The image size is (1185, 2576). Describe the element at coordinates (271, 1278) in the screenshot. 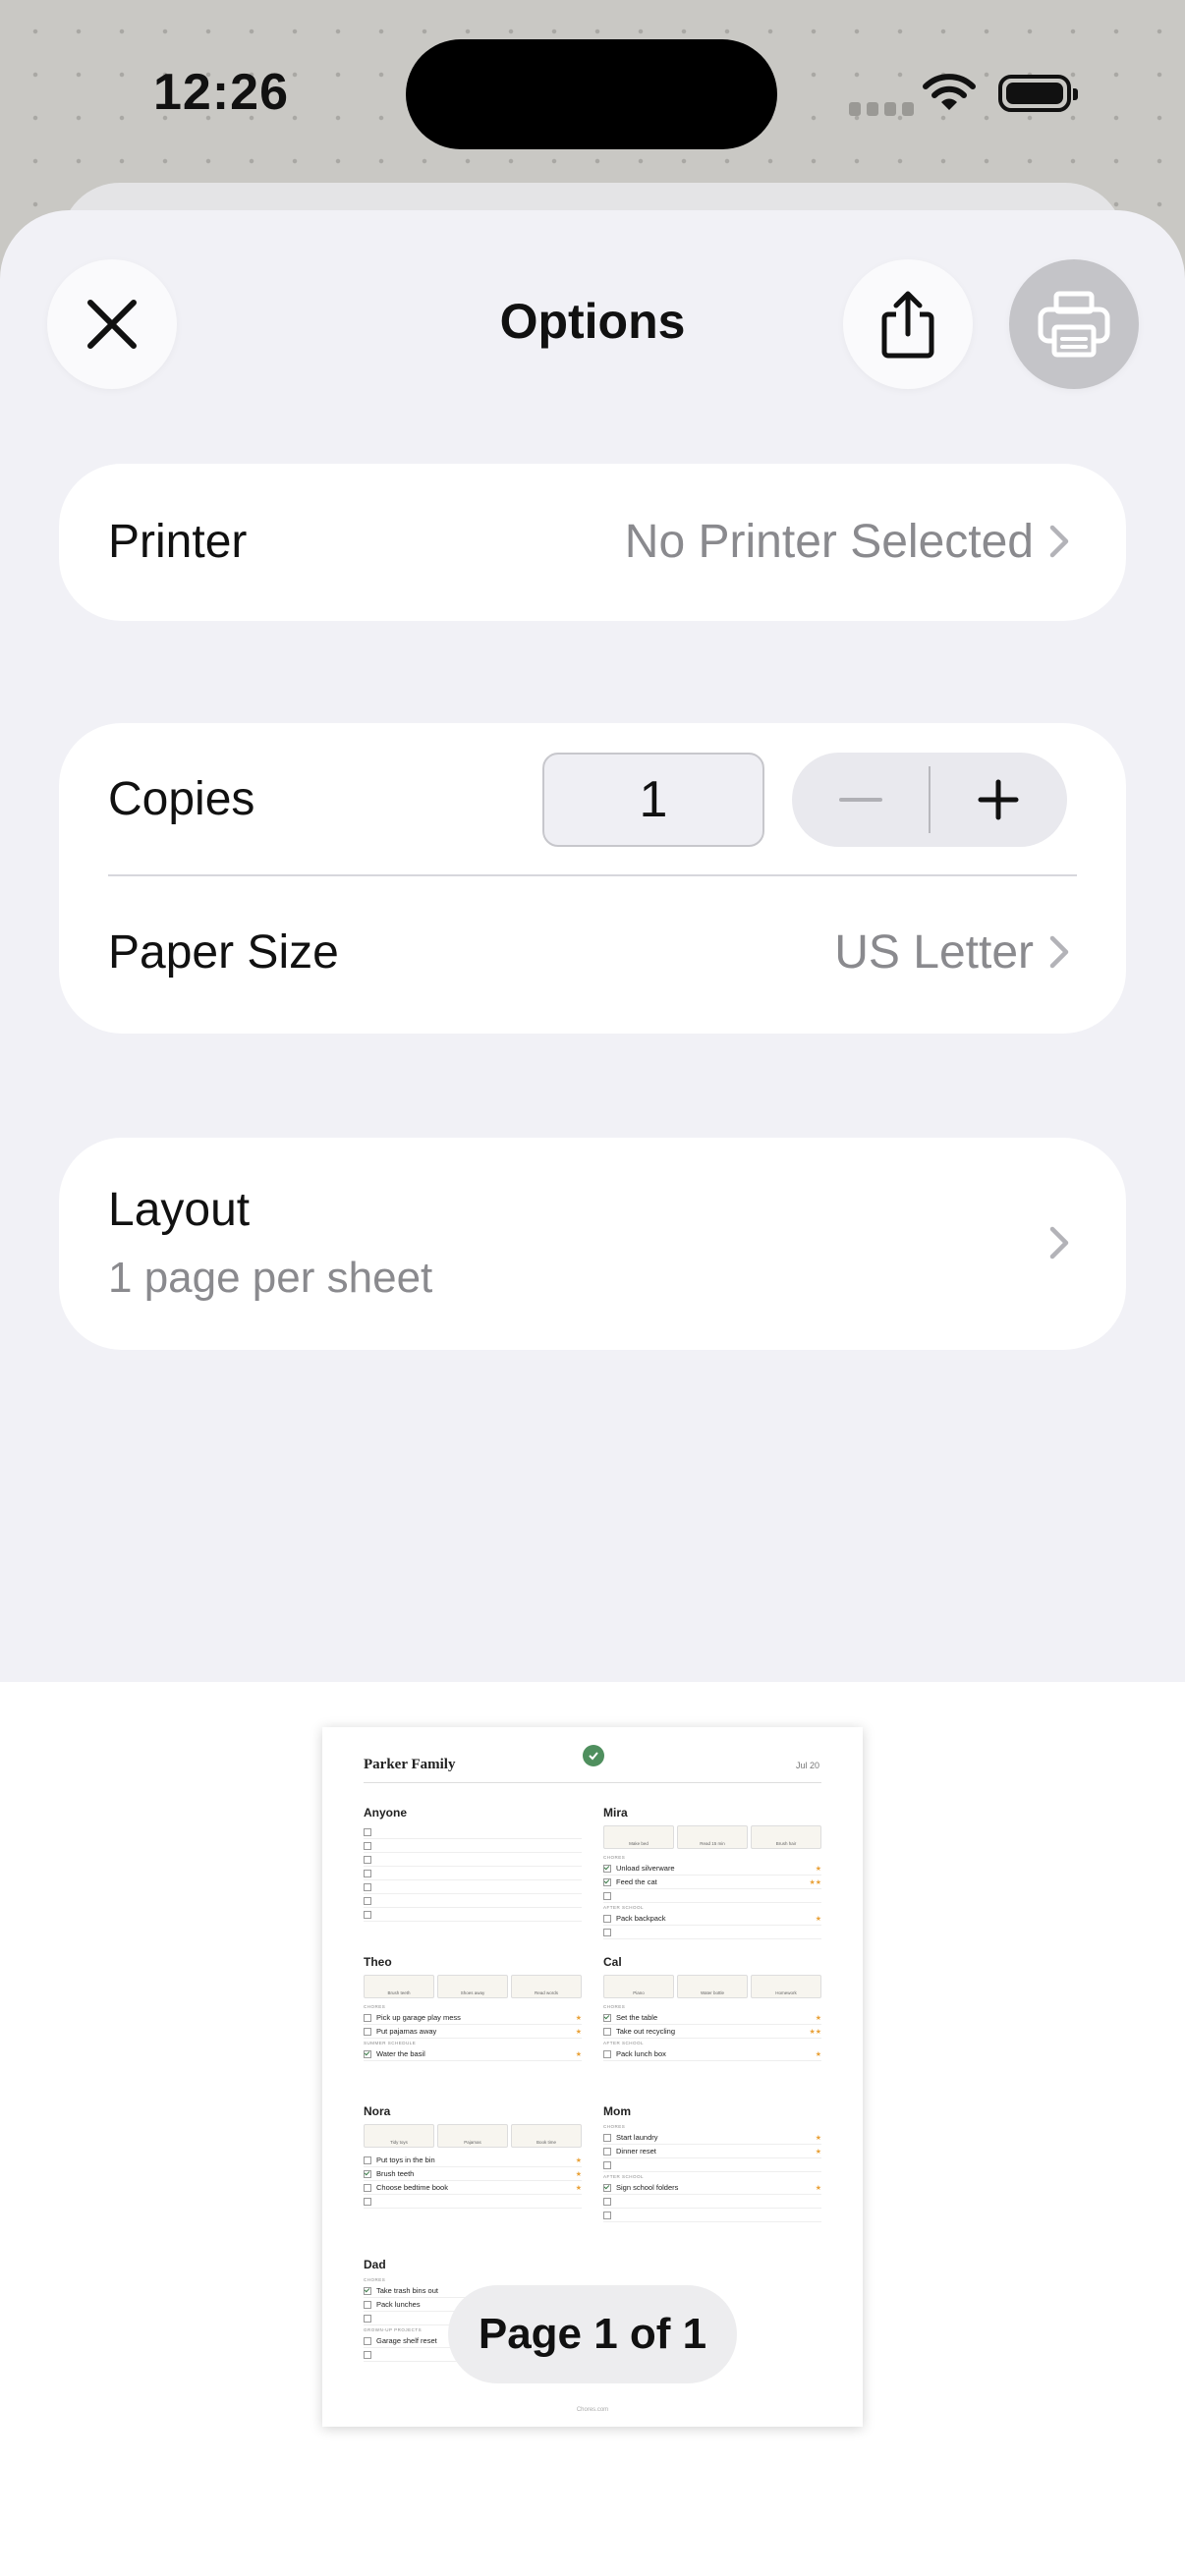

I see `layout-value: 1 page per sheet` at that location.